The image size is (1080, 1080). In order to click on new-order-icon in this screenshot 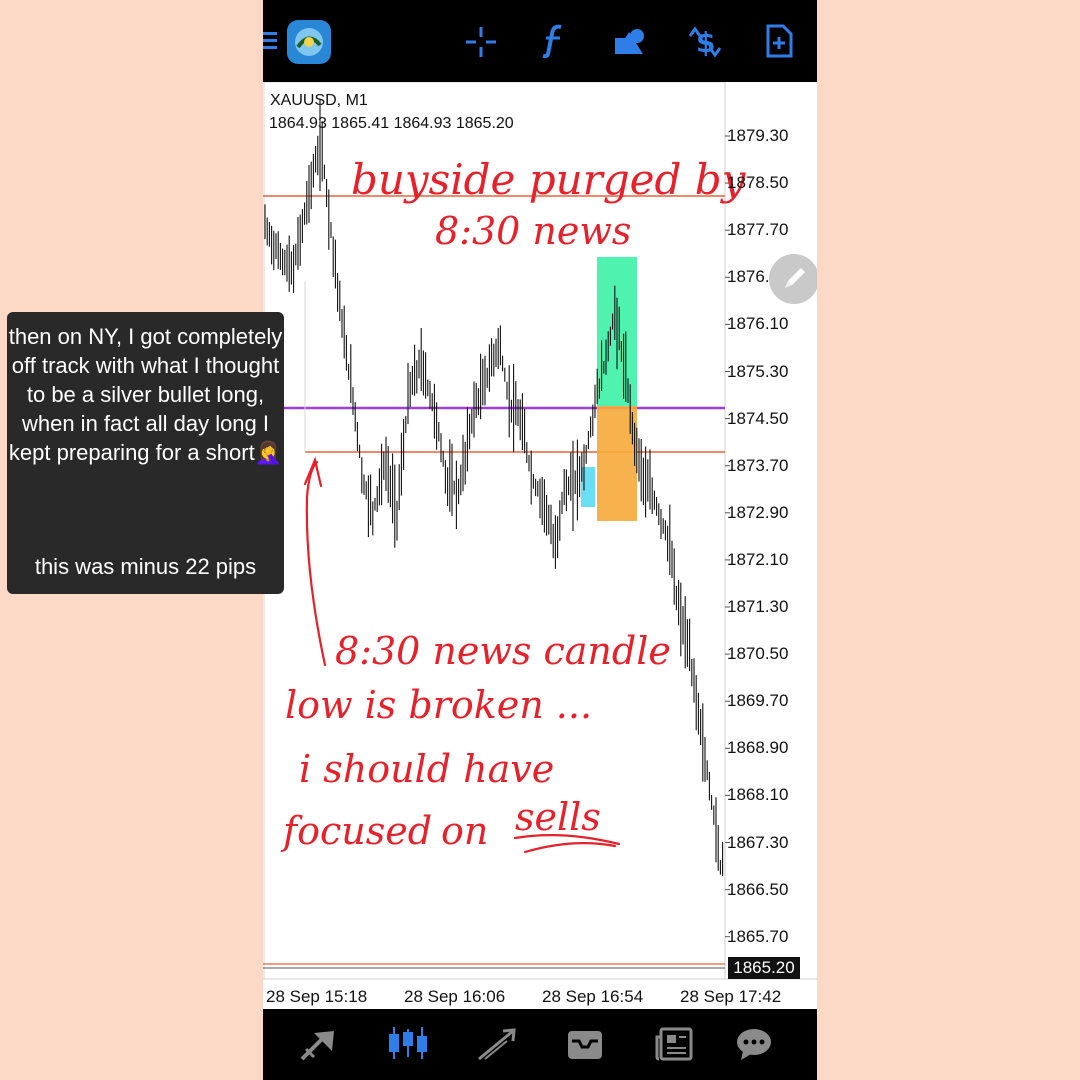, I will do `click(779, 41)`.